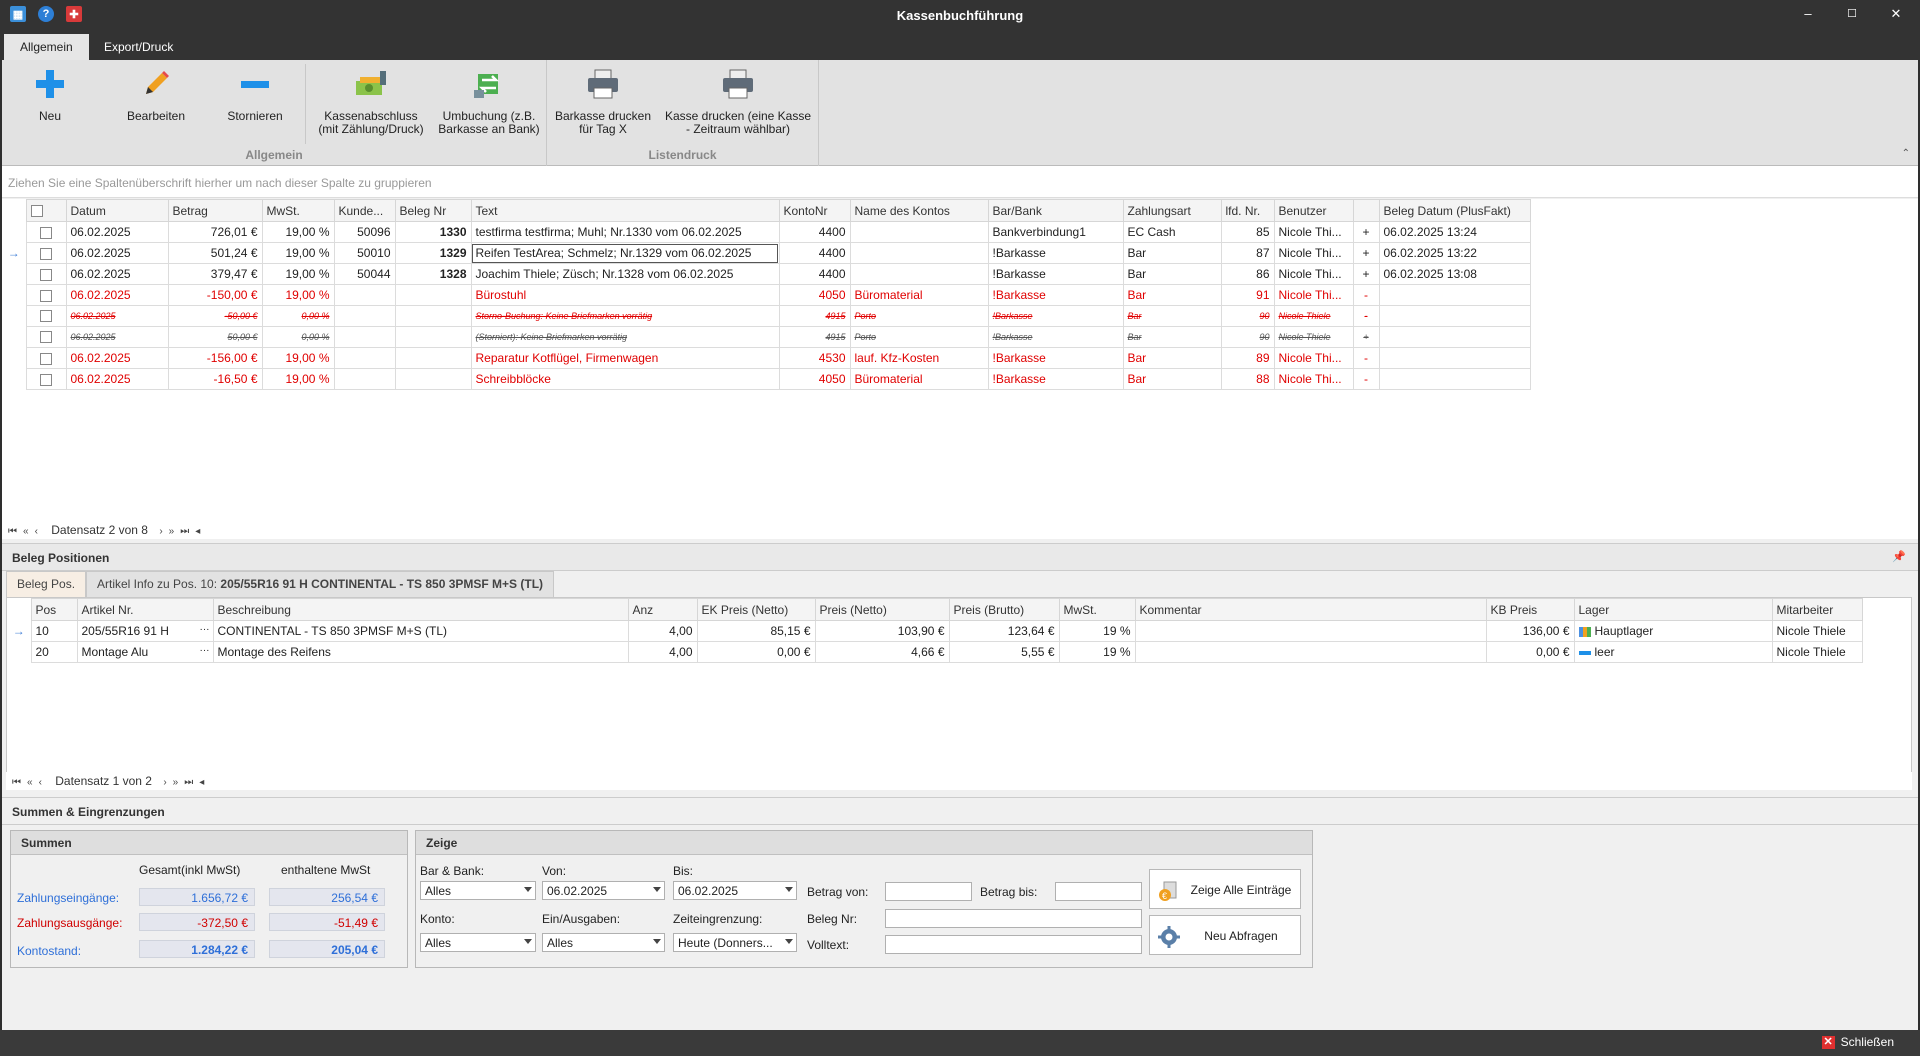 This screenshot has width=1920, height=1056. Describe the element at coordinates (1013, 944) in the screenshot. I see `volltext-input` at that location.